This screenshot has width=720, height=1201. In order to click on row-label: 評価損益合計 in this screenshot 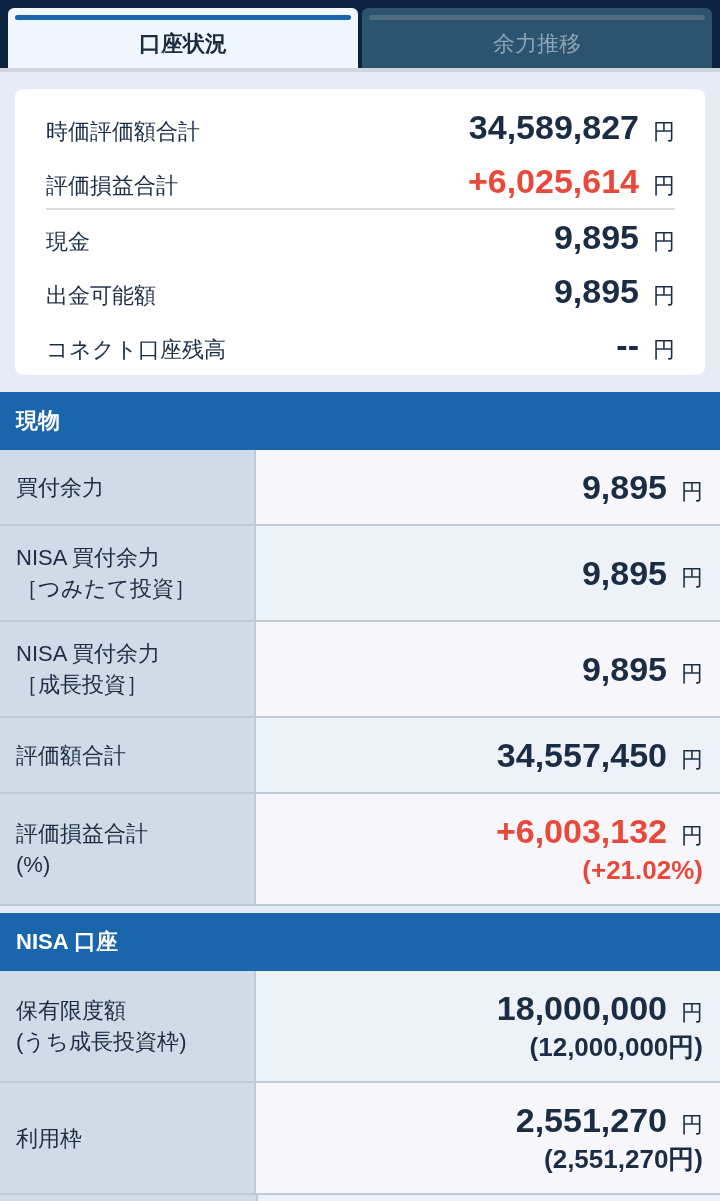, I will do `click(82, 834)`.